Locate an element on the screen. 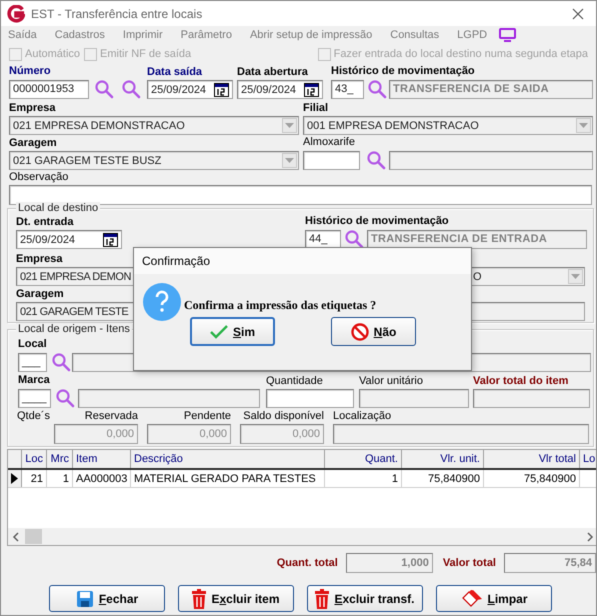 This screenshot has width=597, height=616. field-label: Saldo disponível is located at coordinates (283, 416).